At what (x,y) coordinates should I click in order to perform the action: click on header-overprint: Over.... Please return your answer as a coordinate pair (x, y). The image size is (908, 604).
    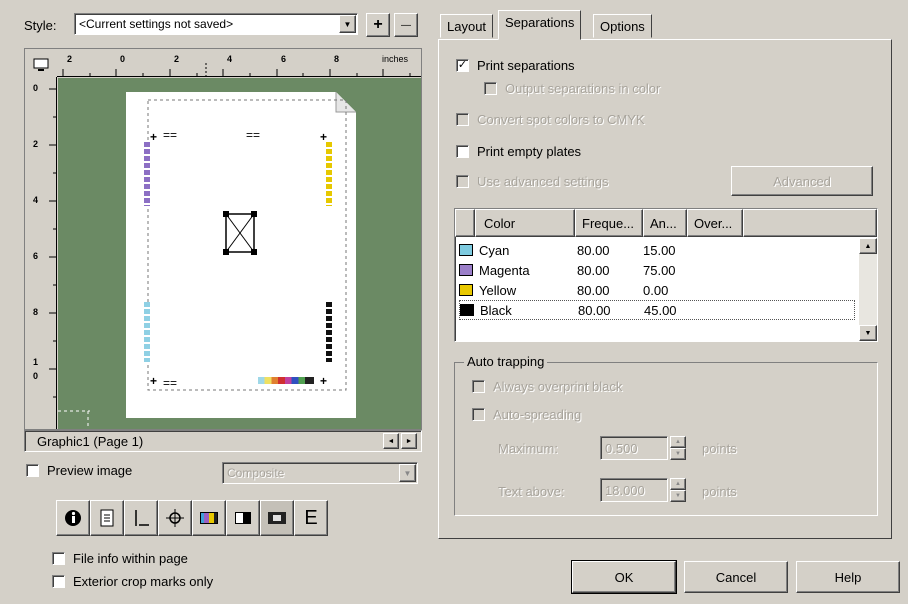
    Looking at the image, I should click on (715, 223).